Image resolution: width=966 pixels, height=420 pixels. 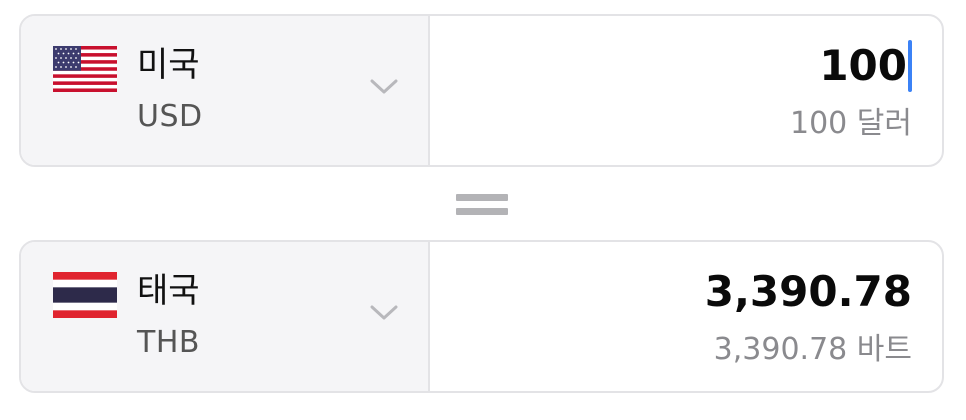 I want to click on text-caret, so click(x=910, y=66).